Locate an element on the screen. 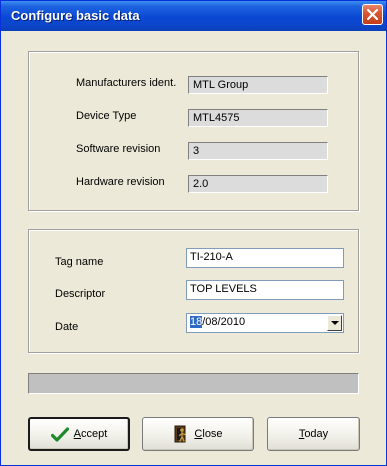 The height and width of the screenshot is (466, 387). date-label: Date is located at coordinates (67, 327).